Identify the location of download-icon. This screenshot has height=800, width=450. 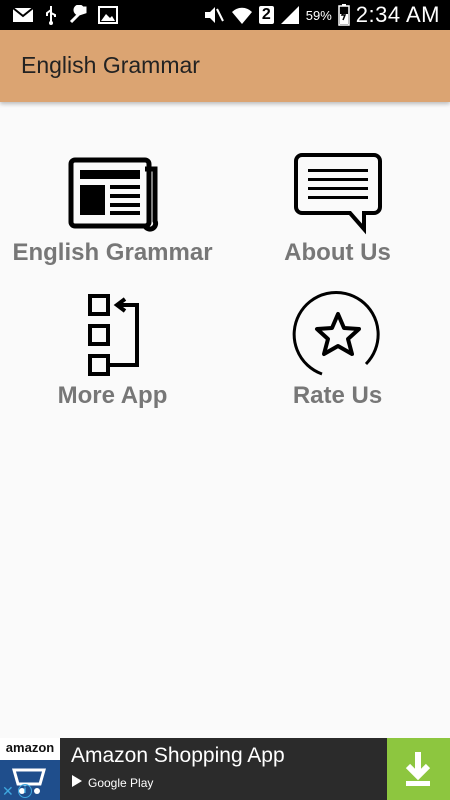
(418, 769).